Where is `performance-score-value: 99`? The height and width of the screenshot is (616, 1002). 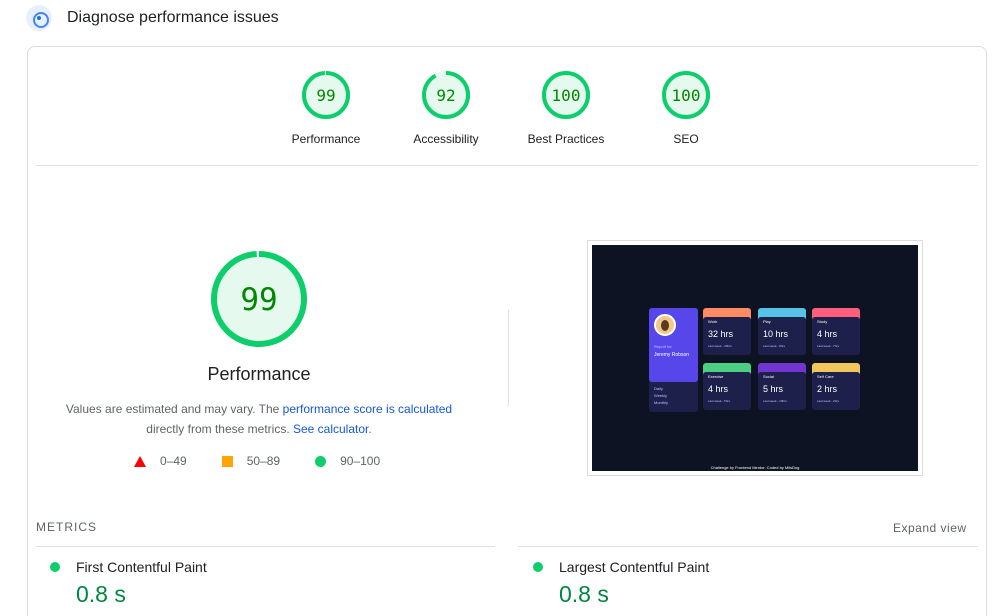
performance-score-value: 99 is located at coordinates (258, 300).